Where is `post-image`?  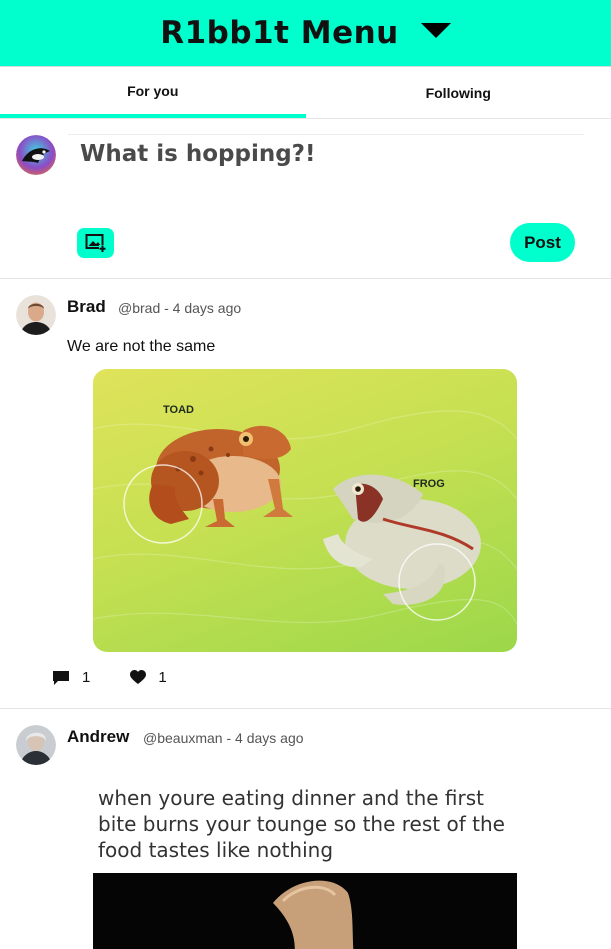
post-image is located at coordinates (305, 911).